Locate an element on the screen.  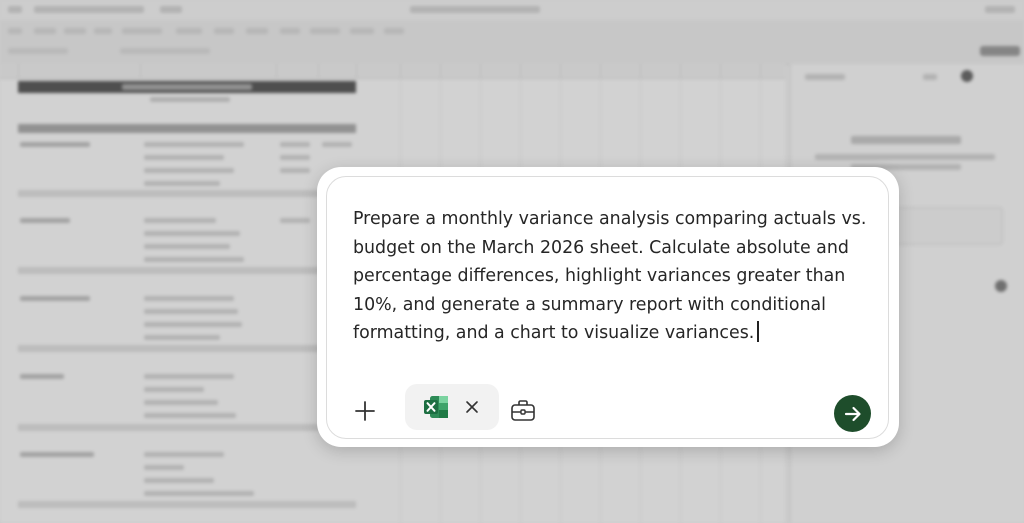
send-button is located at coordinates (852, 413).